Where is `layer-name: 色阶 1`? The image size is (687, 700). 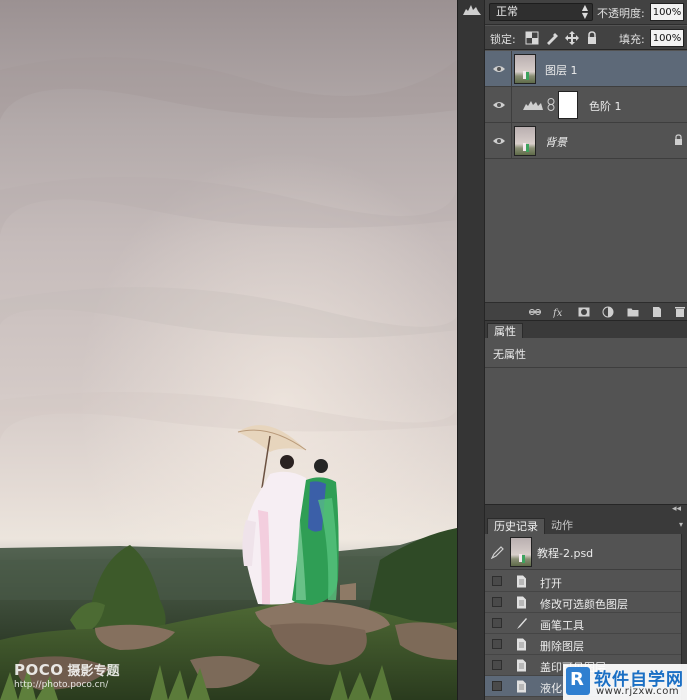 layer-name: 色阶 1 is located at coordinates (605, 106).